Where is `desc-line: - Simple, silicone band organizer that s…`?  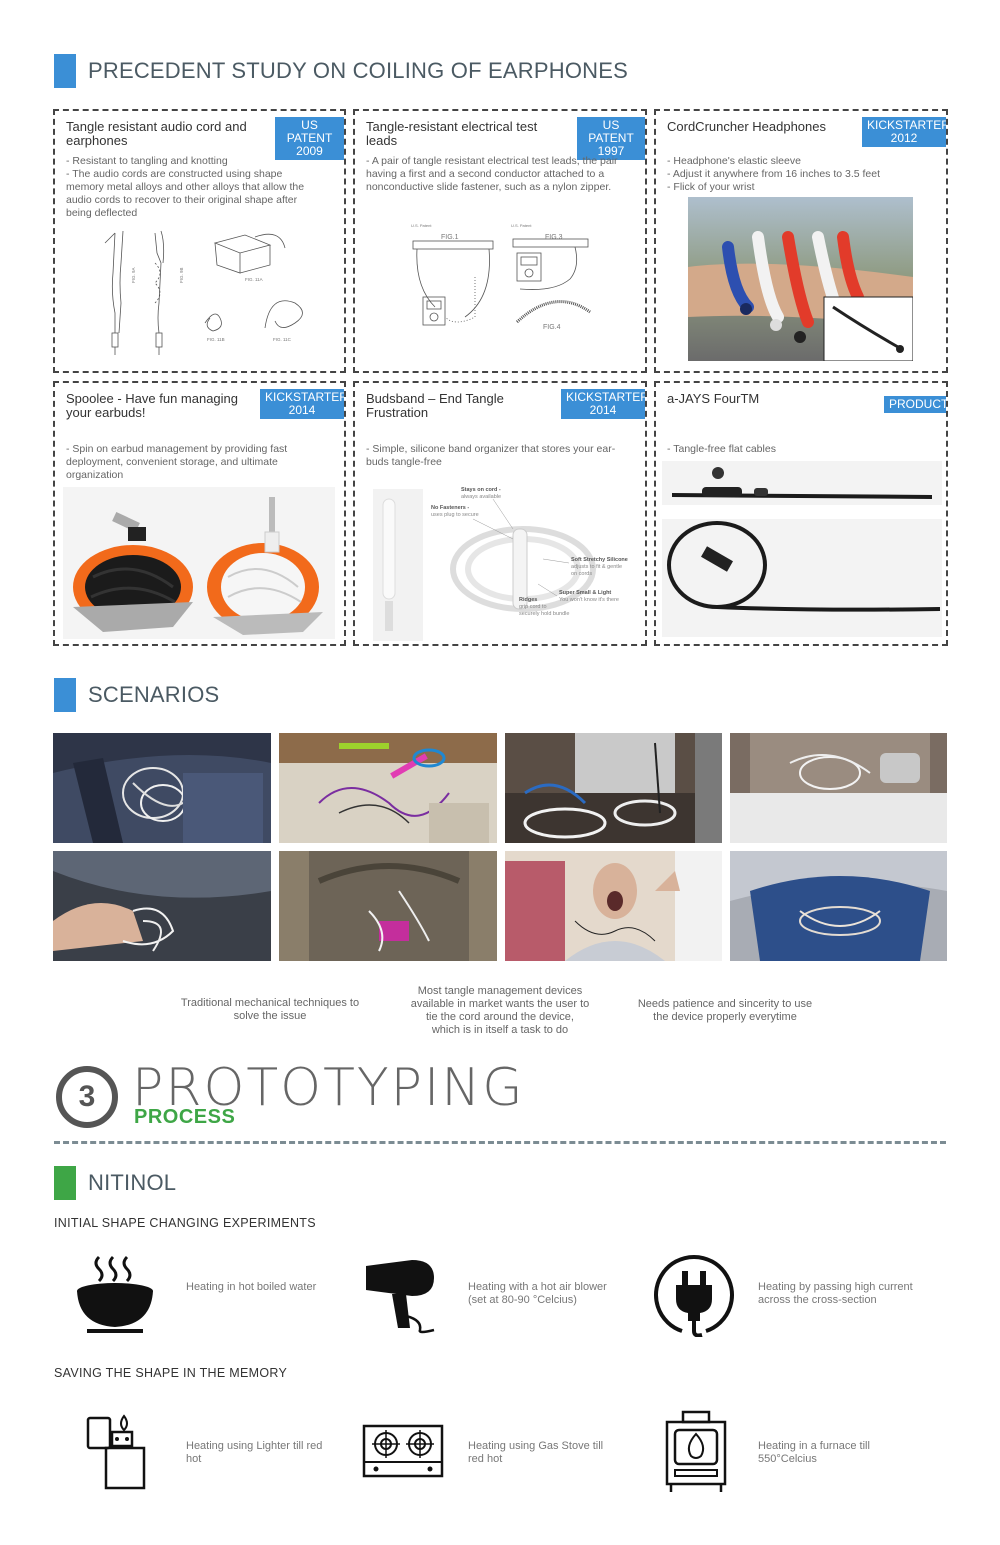
desc-line: - Simple, silicone band organizer that s… is located at coordinates (491, 449).